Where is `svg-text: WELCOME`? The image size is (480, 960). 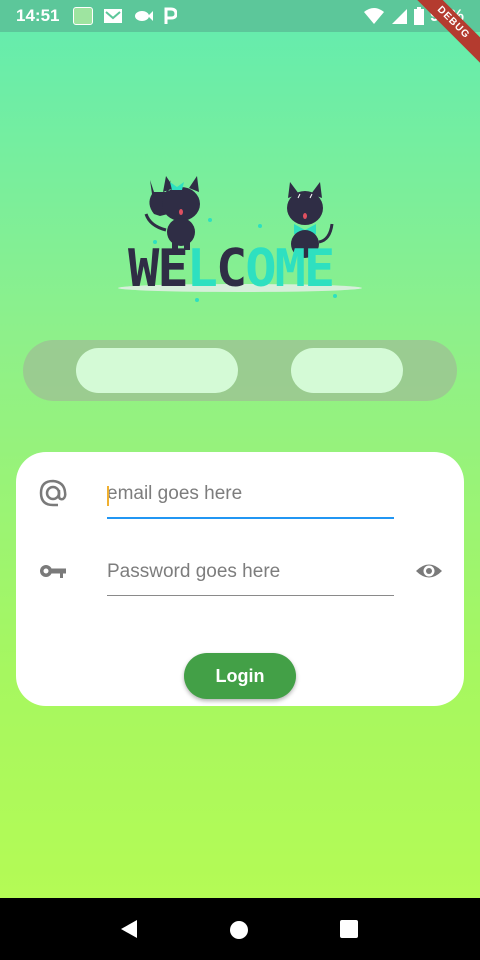
svg-text: WELCOME is located at coordinates (230, 269).